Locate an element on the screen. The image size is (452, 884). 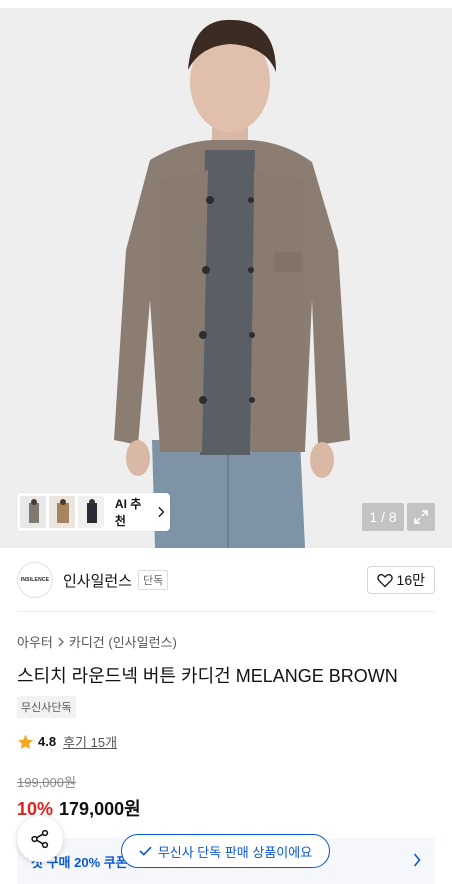
star-icon is located at coordinates (25, 741).